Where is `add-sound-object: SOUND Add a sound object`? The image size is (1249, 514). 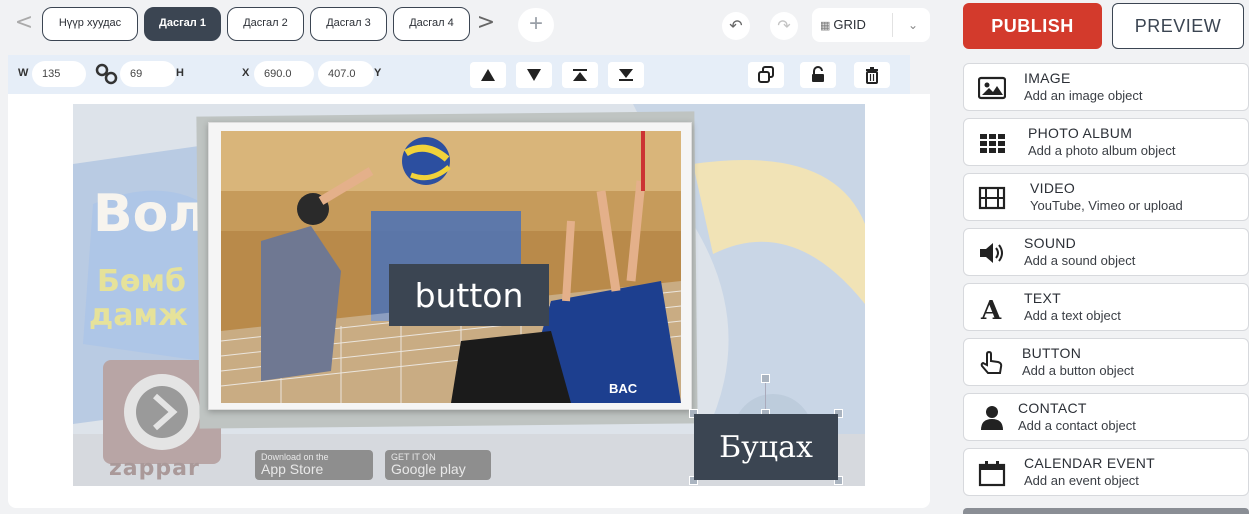
add-sound-object: SOUND Add a sound object is located at coordinates (1106, 252).